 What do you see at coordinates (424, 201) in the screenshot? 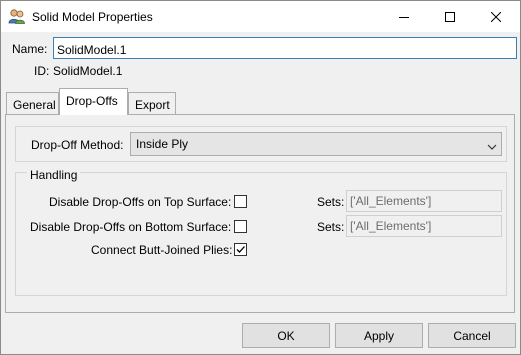
I see `top-sets-field: ['All_Elements']` at bounding box center [424, 201].